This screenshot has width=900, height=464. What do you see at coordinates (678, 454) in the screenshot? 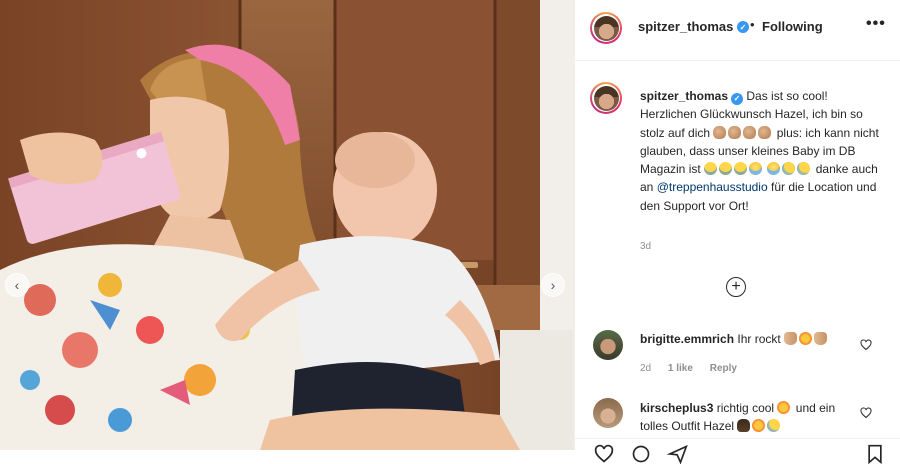
I see `share-icon` at bounding box center [678, 454].